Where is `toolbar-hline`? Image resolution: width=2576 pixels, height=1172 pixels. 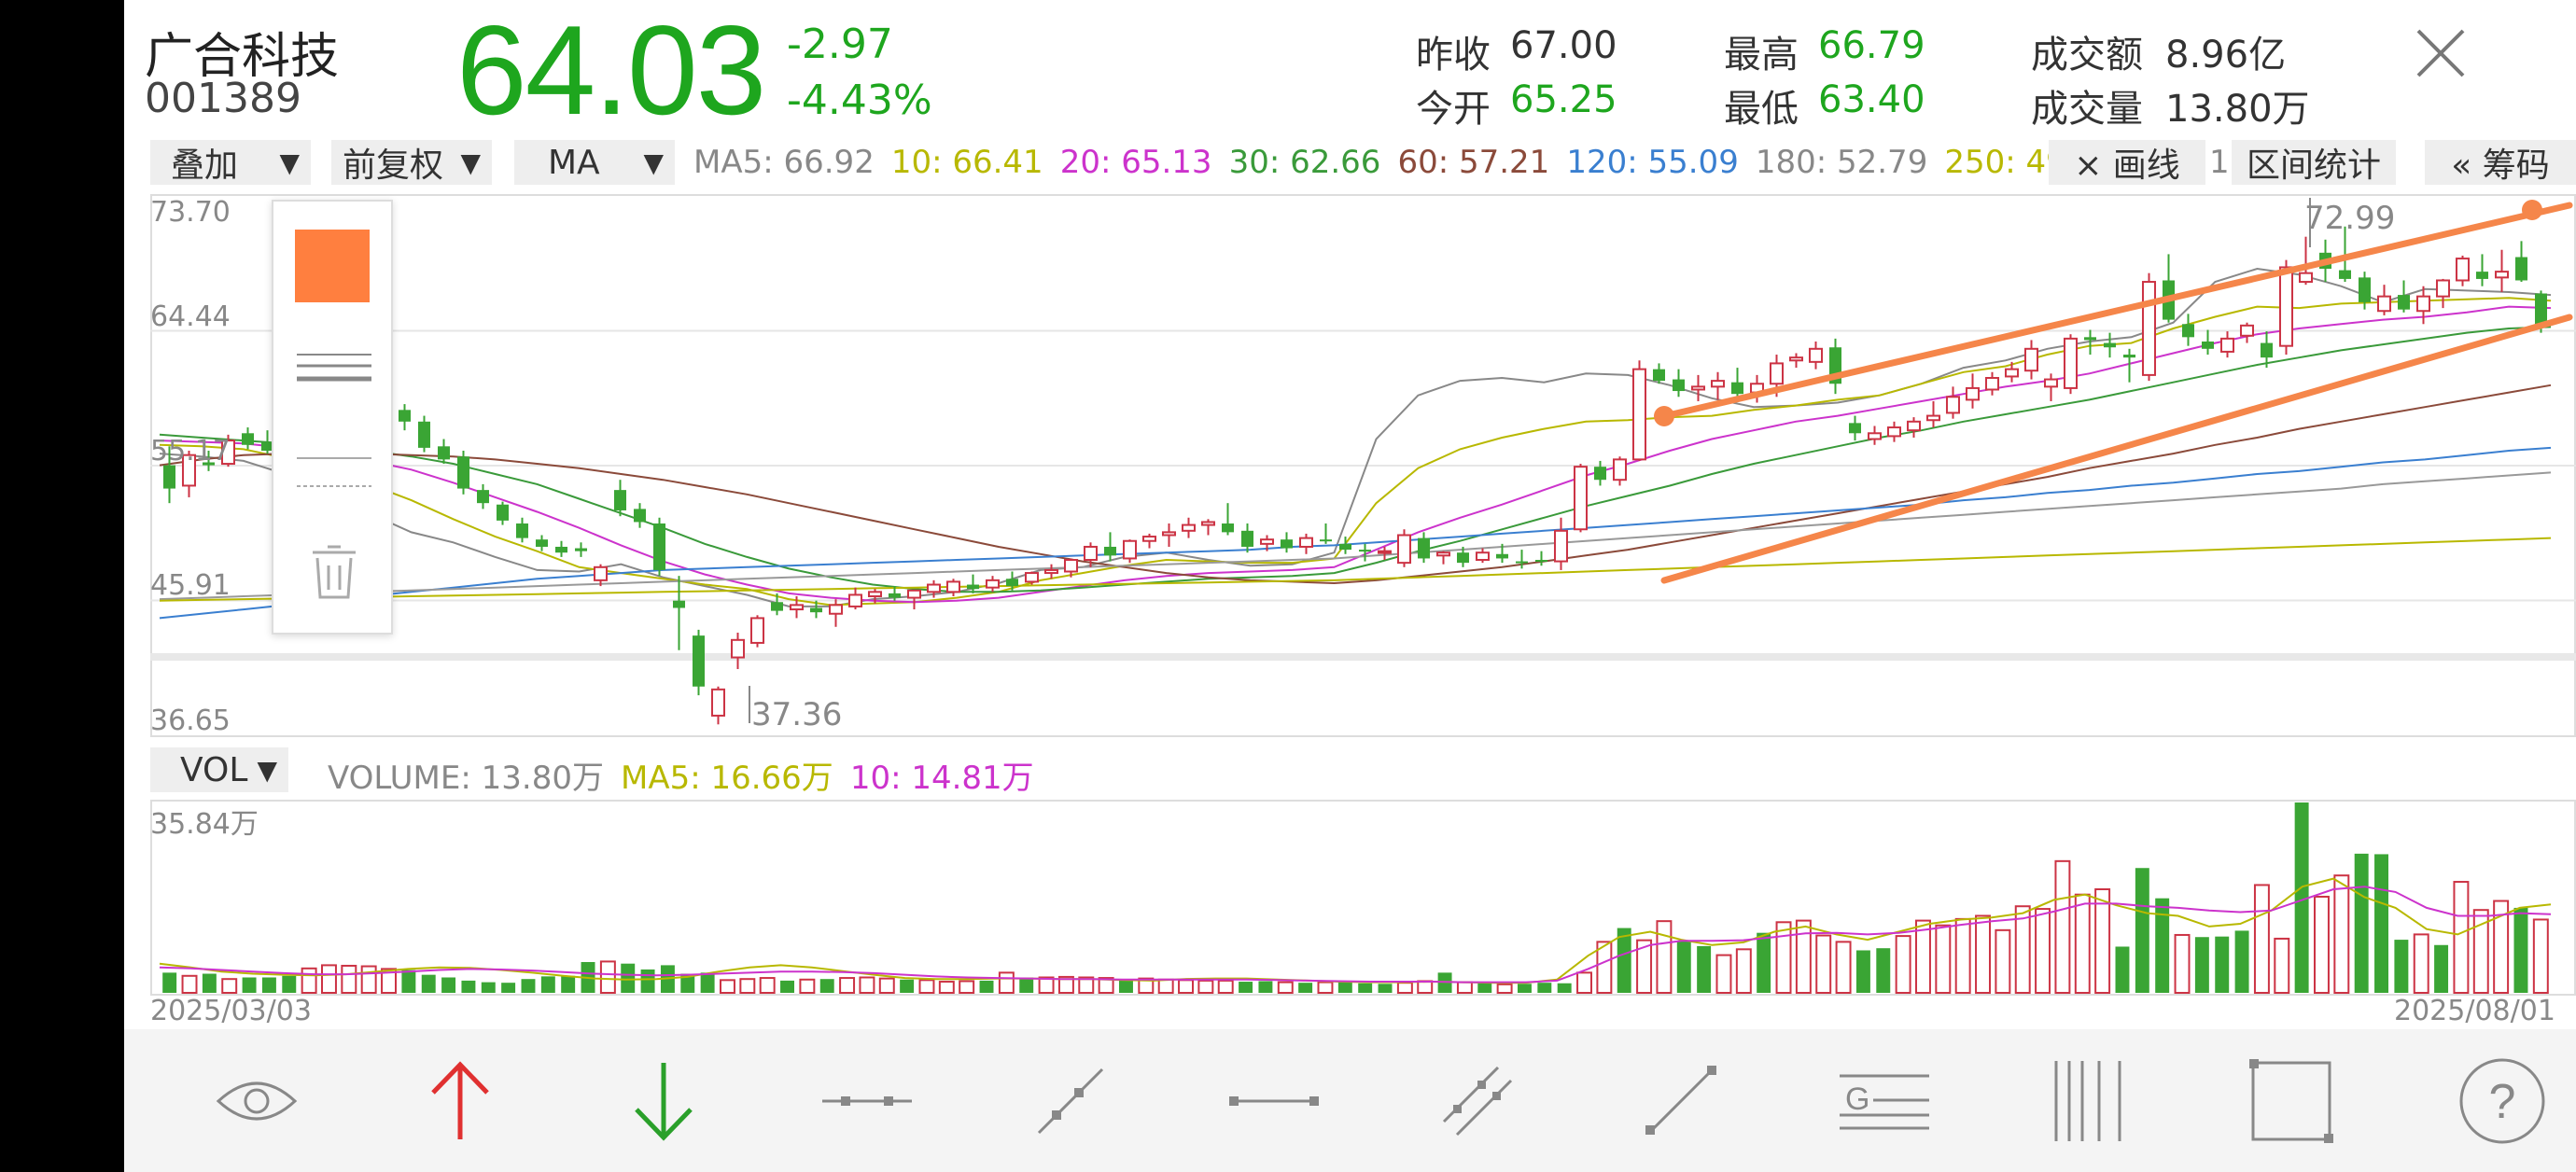
toolbar-hline is located at coordinates (1274, 1100).